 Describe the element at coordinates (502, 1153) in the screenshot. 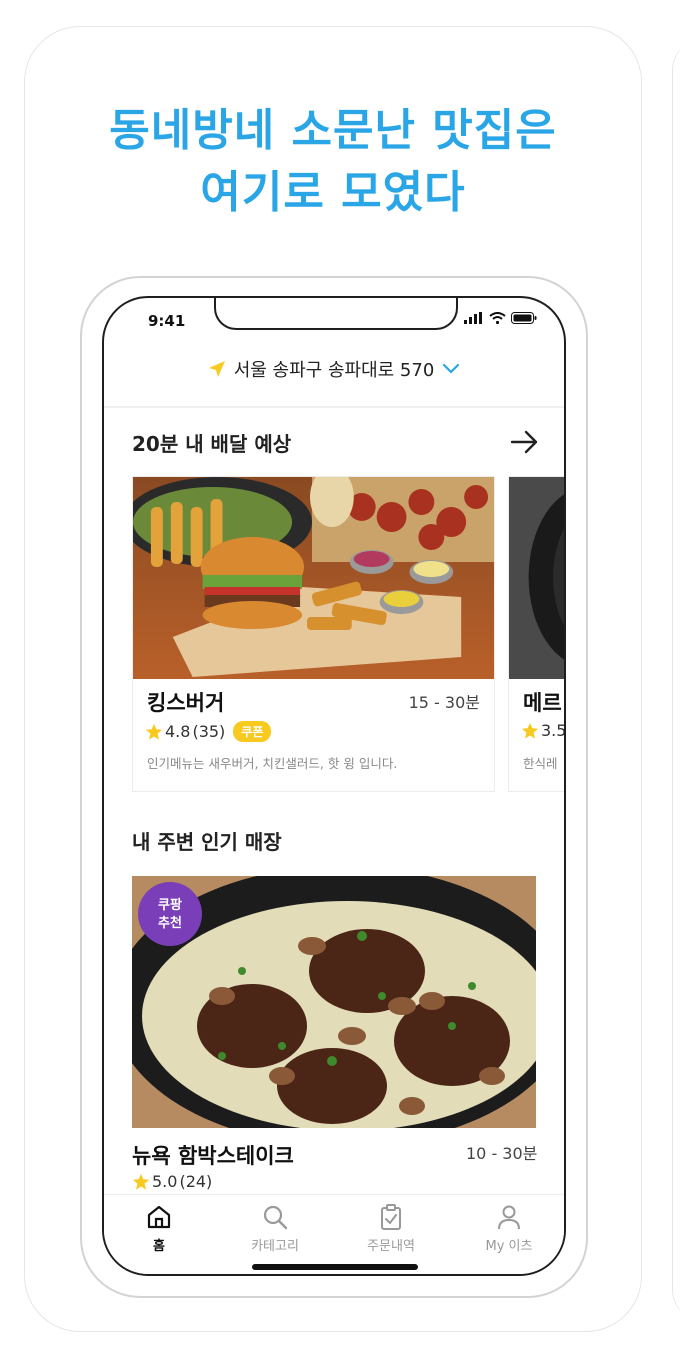

I see `delivery-time: 10 - 30분` at that location.